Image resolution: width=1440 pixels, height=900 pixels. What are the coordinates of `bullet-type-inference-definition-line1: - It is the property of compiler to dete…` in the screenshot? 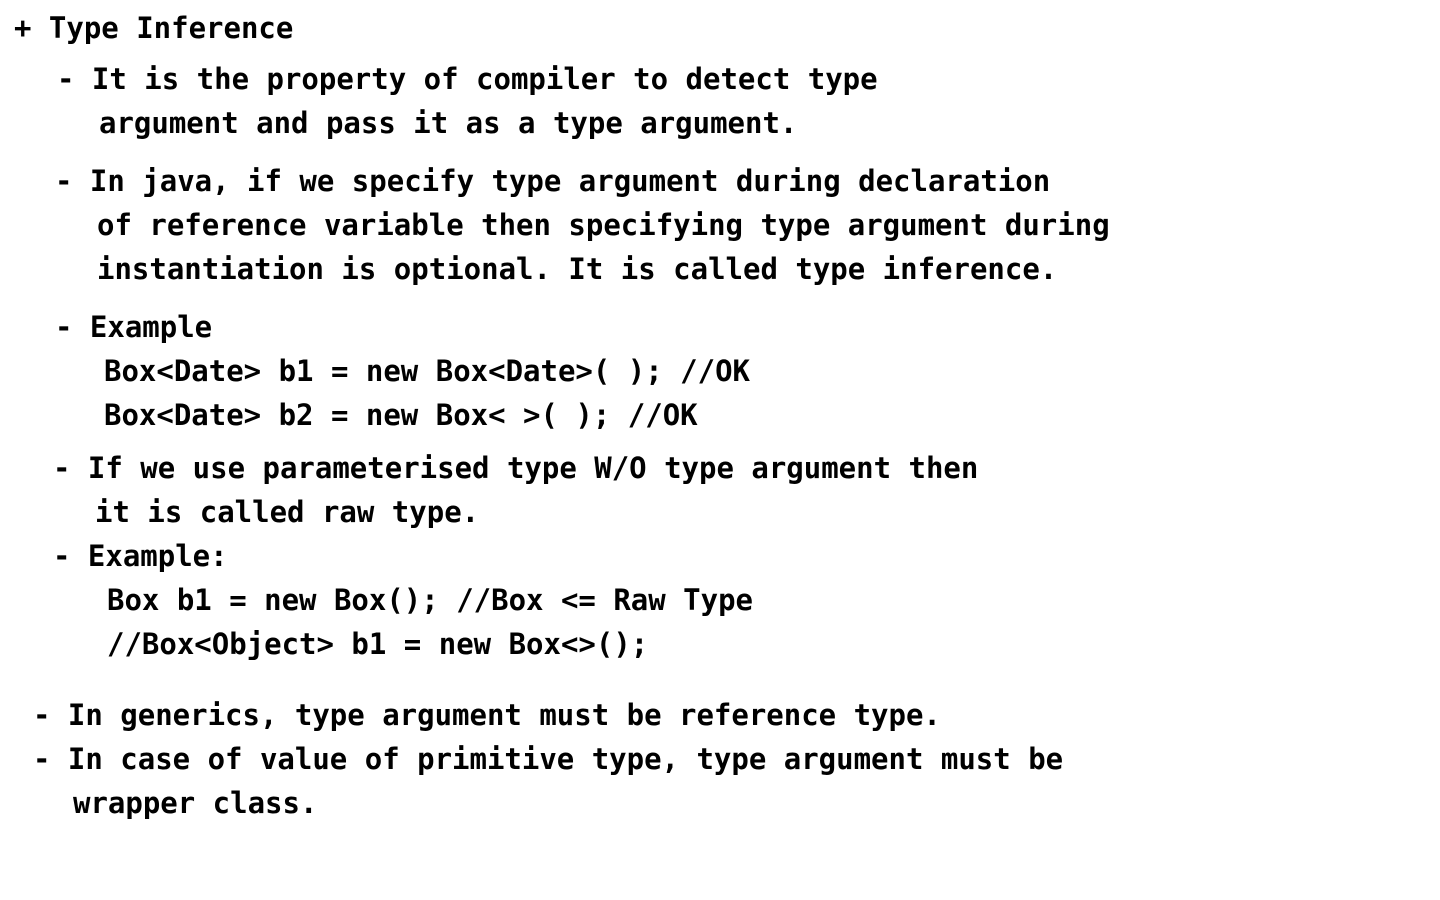 It's located at (467, 79).